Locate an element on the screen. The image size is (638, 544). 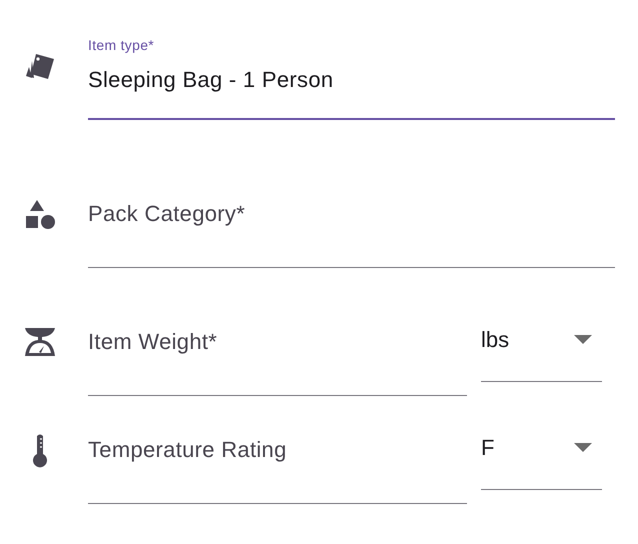
input-field: Temperature Rating is located at coordinates (277, 459).